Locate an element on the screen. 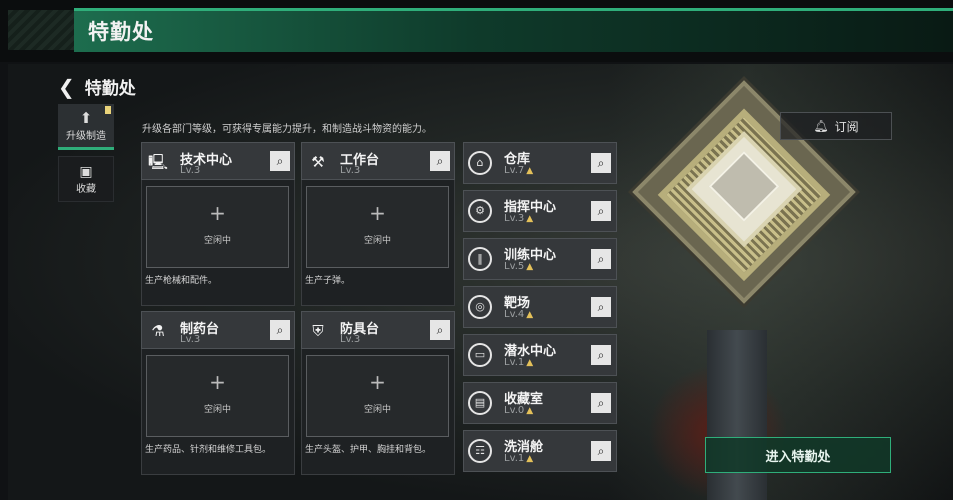  shower-icon: ☶ is located at coordinates (480, 451).